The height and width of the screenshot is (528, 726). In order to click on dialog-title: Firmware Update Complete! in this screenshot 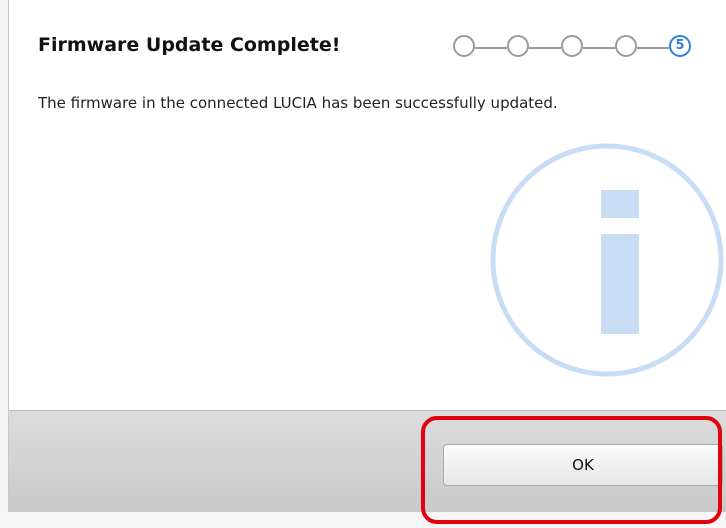, I will do `click(189, 45)`.